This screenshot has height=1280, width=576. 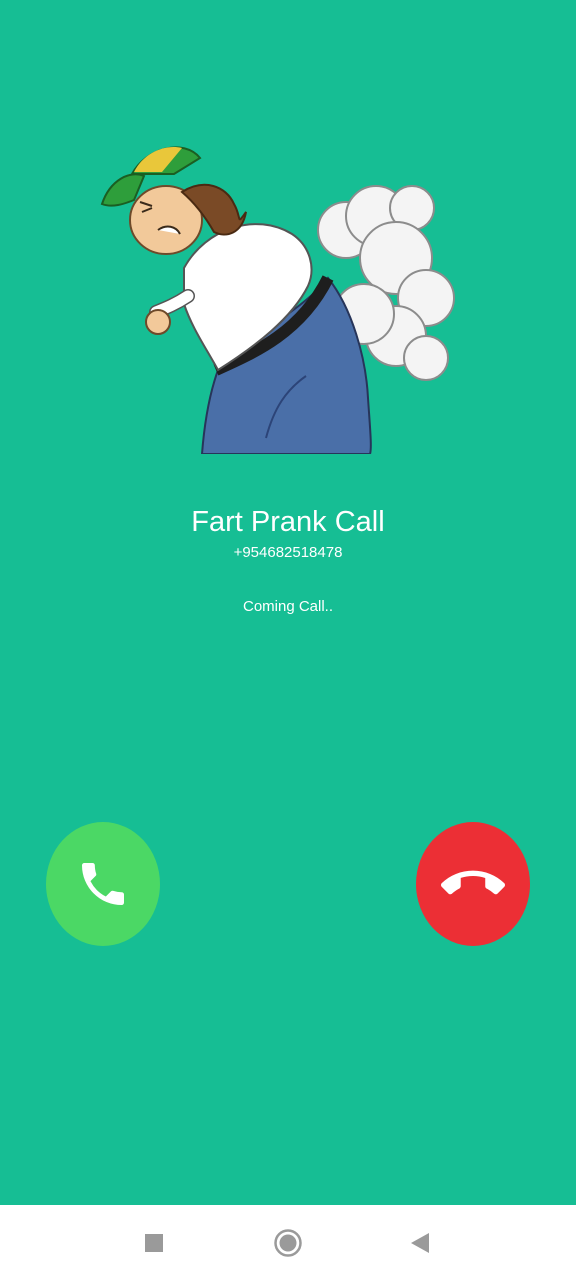 I want to click on phone-icon, so click(x=103, y=884).